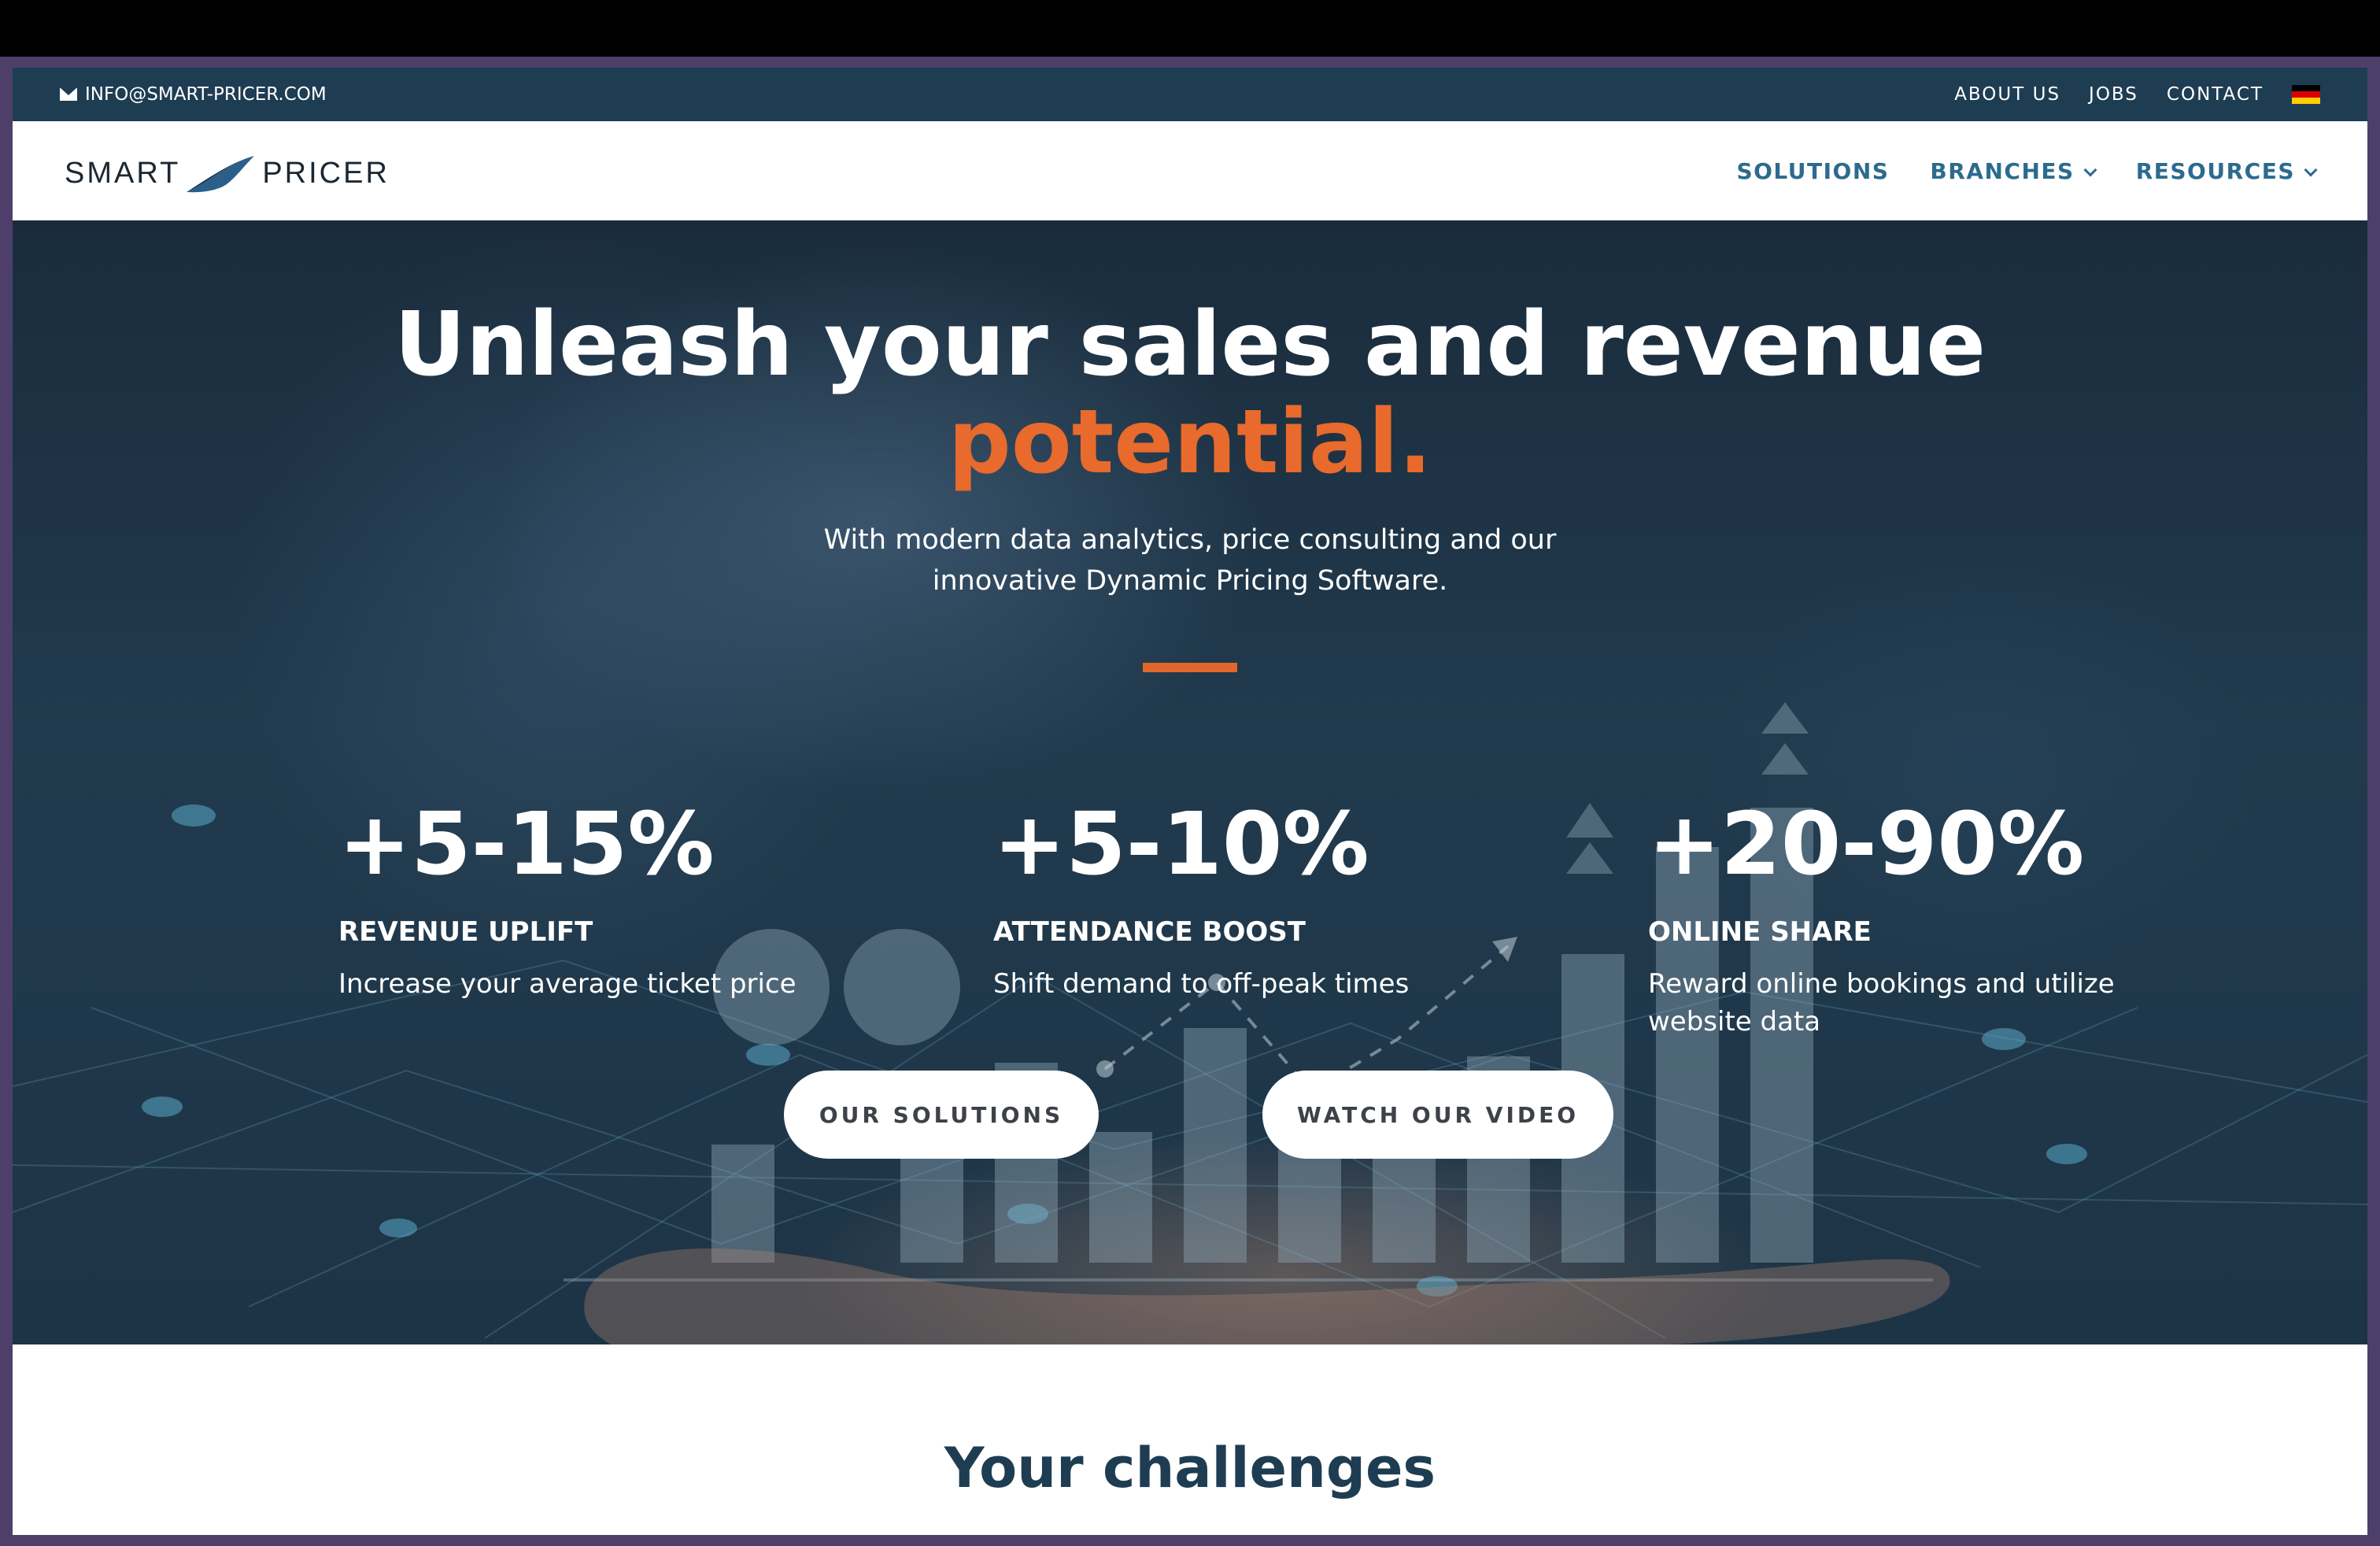 Image resolution: width=2380 pixels, height=1546 pixels. Describe the element at coordinates (68, 95) in the screenshot. I see `mail-icon` at that location.